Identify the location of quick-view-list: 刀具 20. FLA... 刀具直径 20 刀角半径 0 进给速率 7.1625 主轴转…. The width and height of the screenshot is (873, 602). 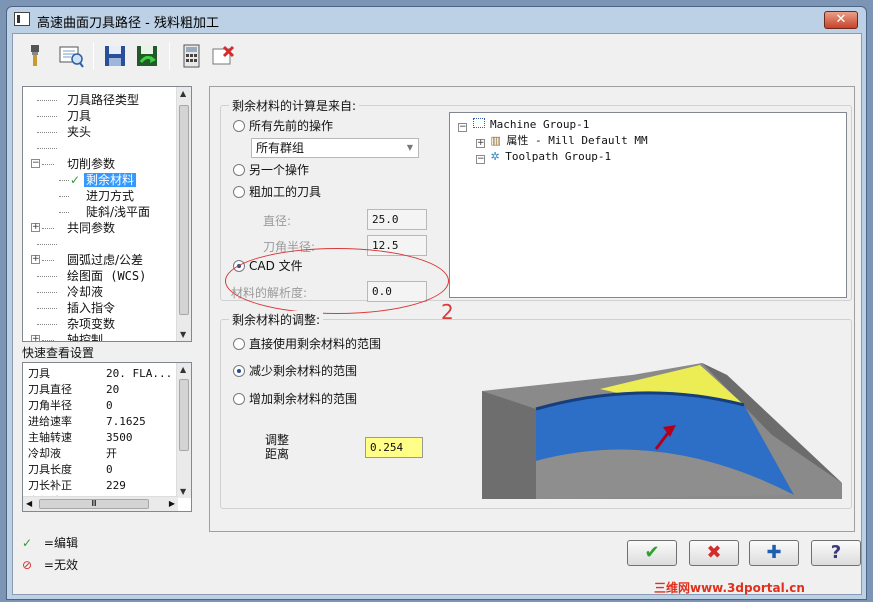
(107, 437).